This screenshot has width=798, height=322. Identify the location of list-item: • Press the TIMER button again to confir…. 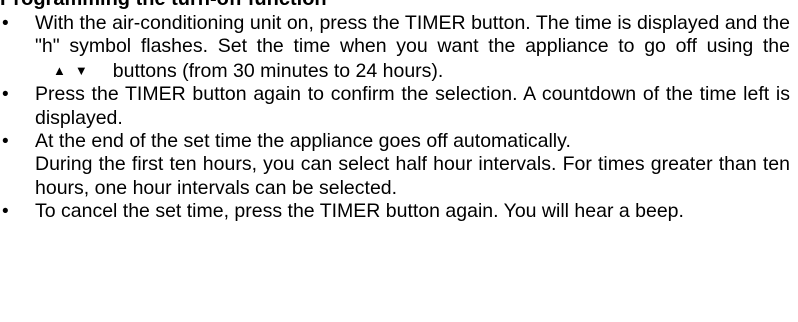
(395, 106).